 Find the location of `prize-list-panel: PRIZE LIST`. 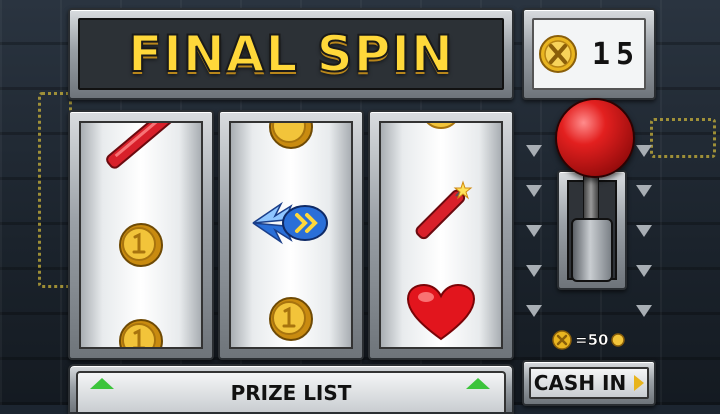

prize-list-panel: PRIZE LIST is located at coordinates (291, 391).